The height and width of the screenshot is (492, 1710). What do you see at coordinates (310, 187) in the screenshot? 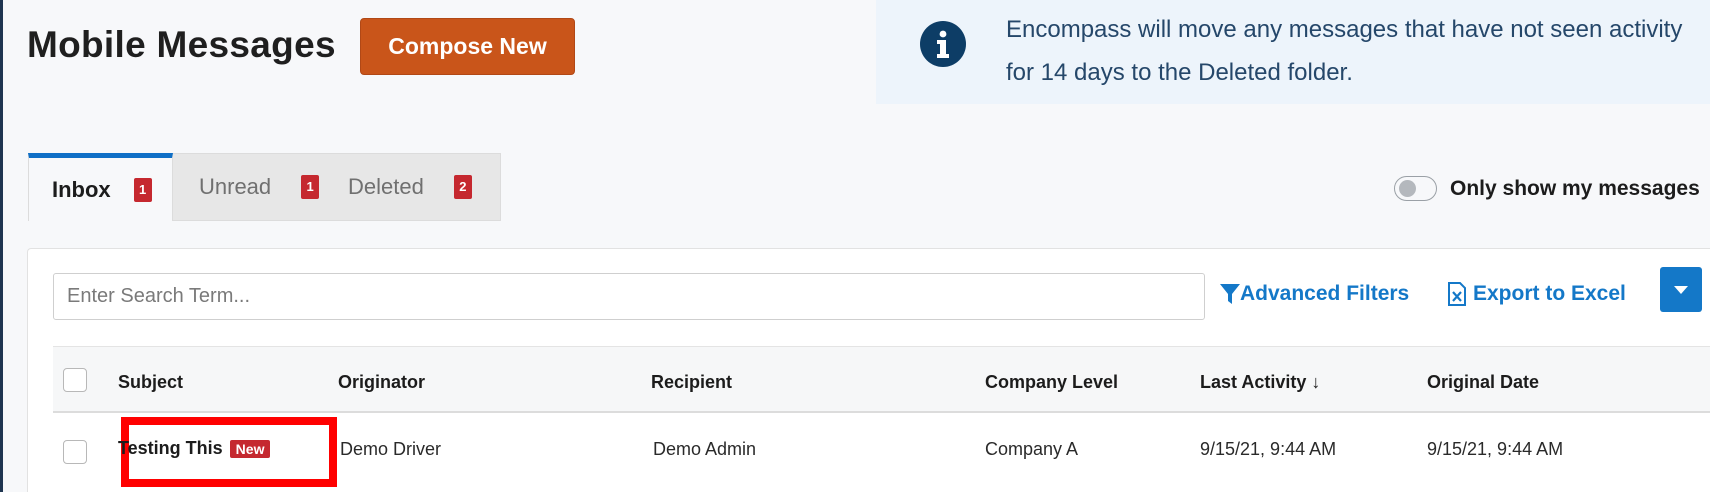
I see `tab-unread-count-badge: 1` at bounding box center [310, 187].